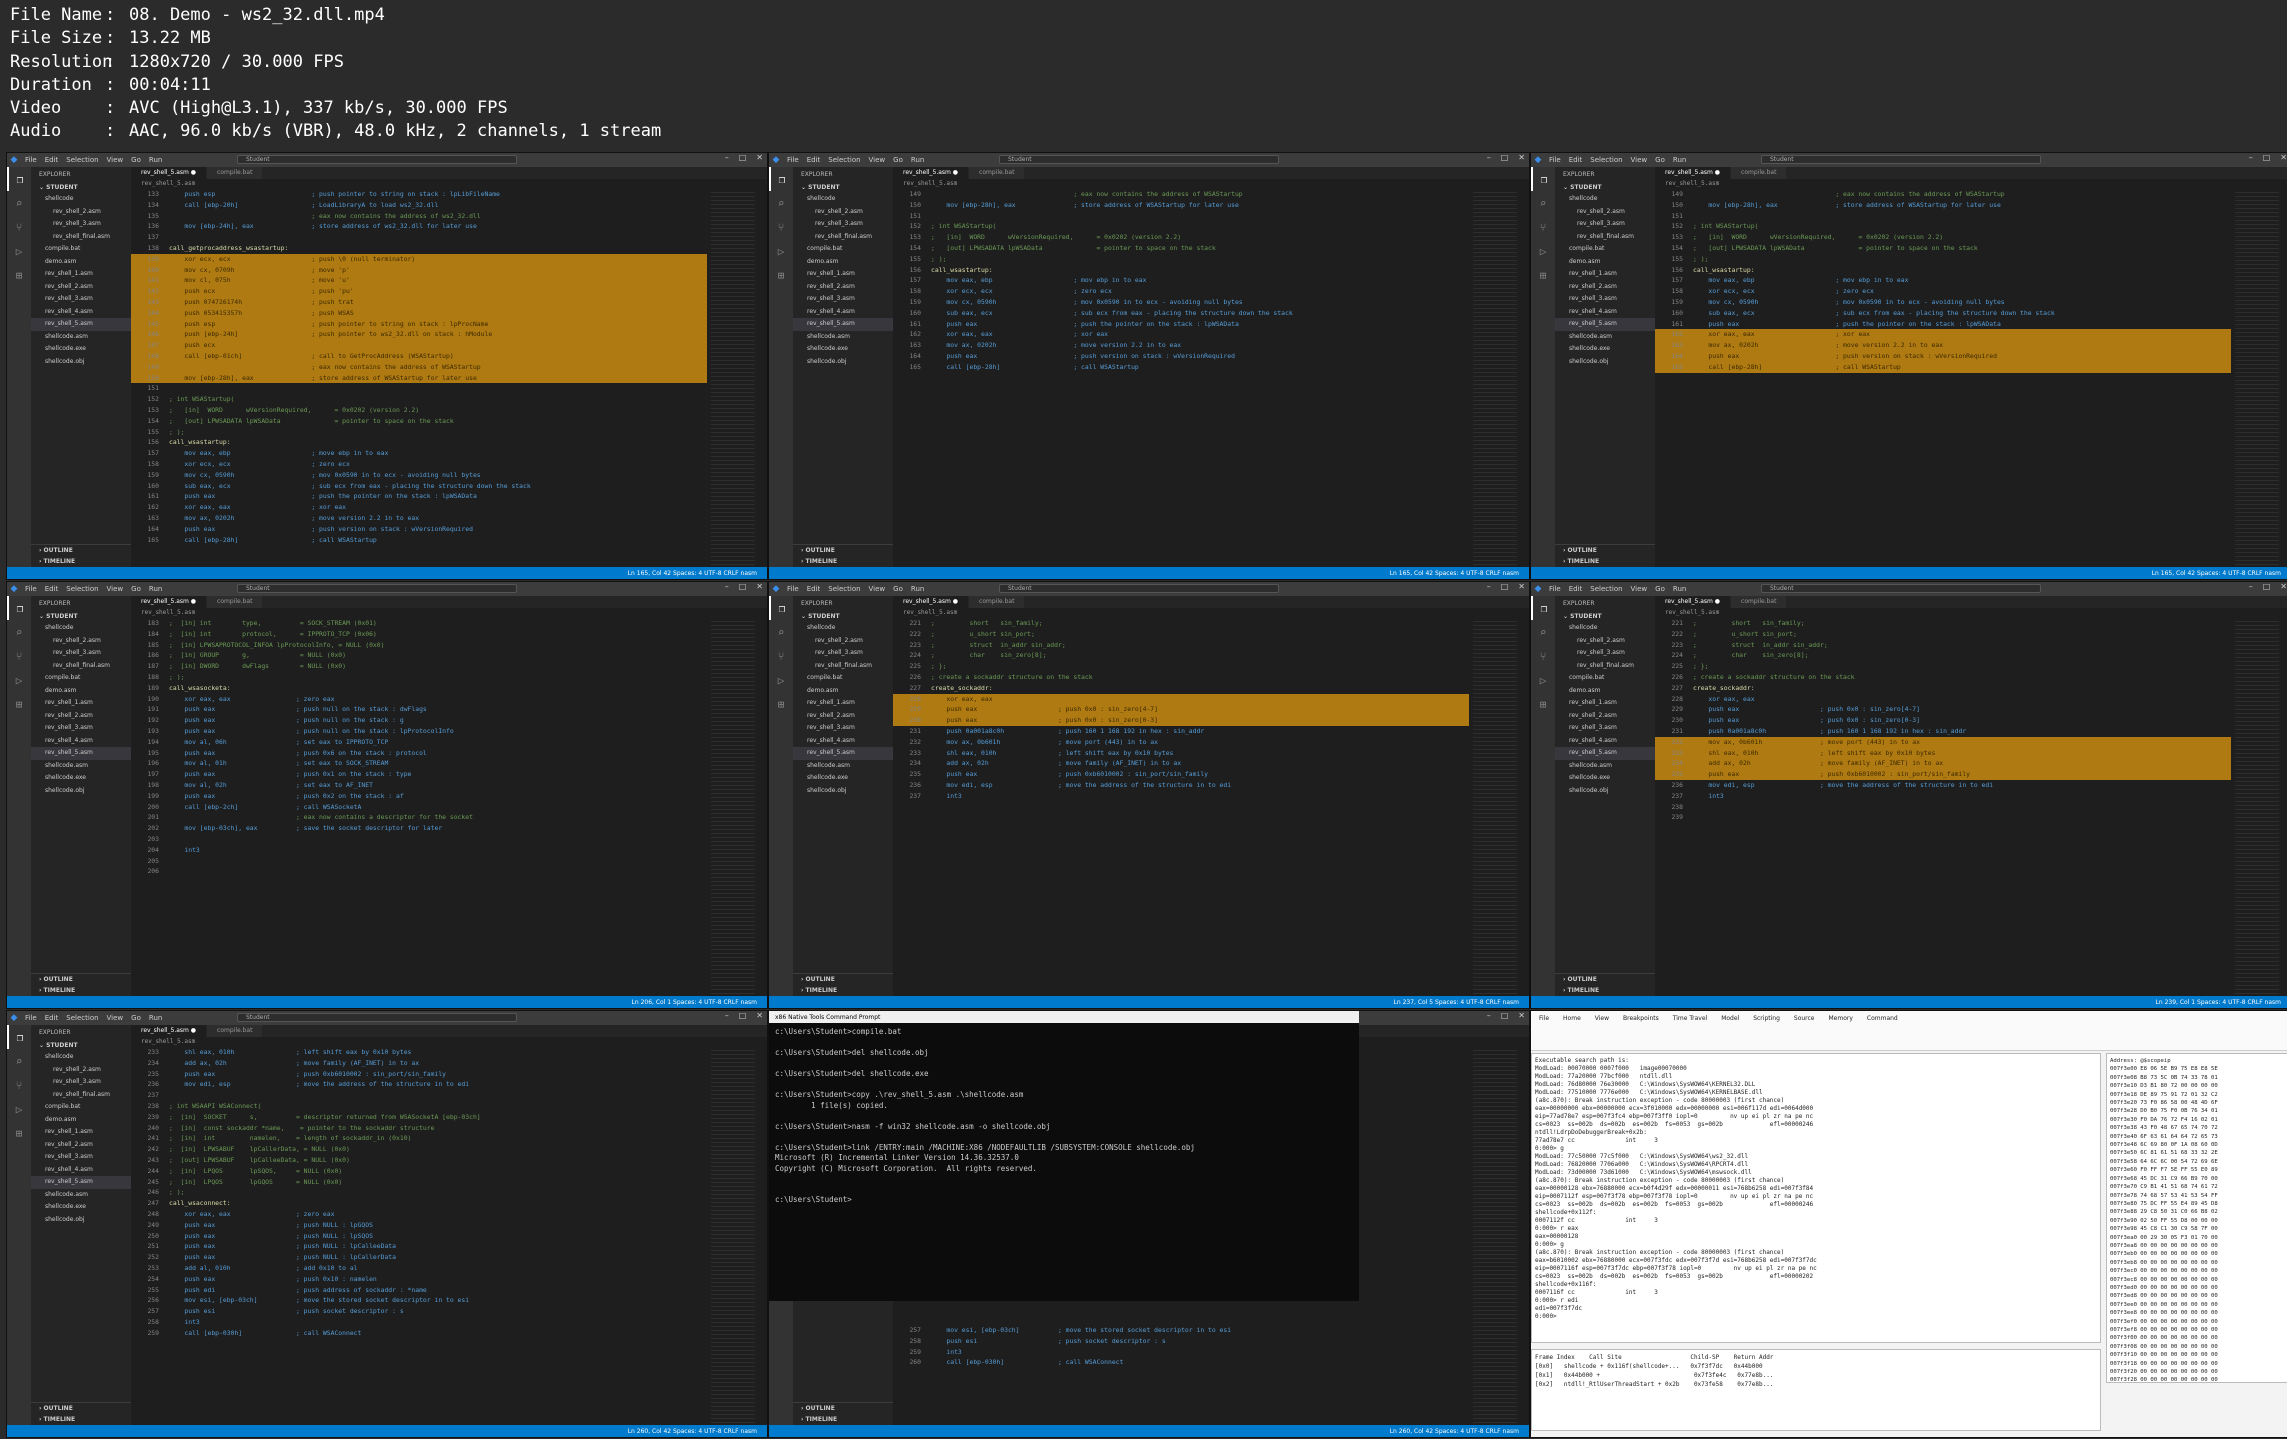  I want to click on ribbon-item: Breakpoints, so click(1641, 1030).